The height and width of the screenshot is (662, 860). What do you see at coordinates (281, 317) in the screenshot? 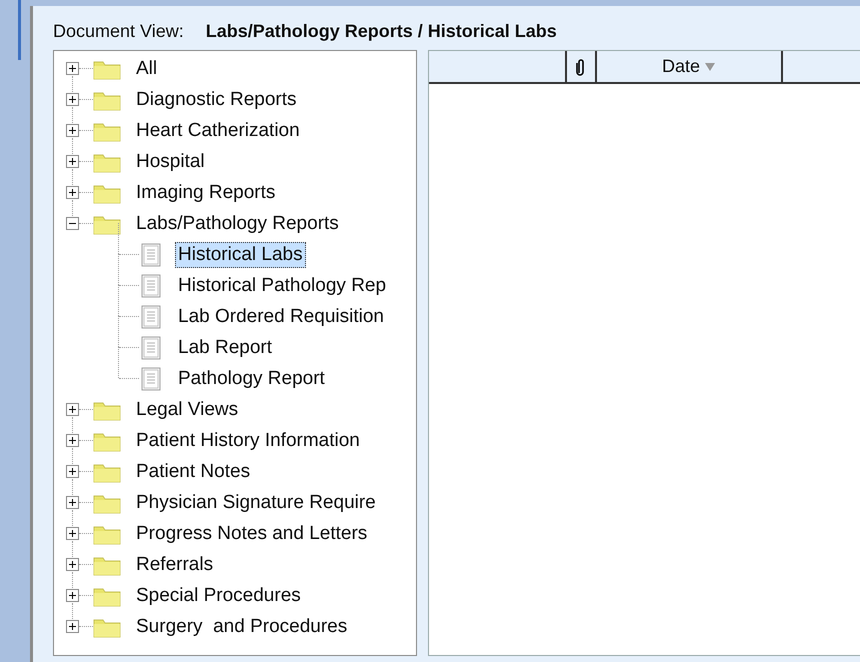
I see `tree-item: Lab Ordered Requisition` at bounding box center [281, 317].